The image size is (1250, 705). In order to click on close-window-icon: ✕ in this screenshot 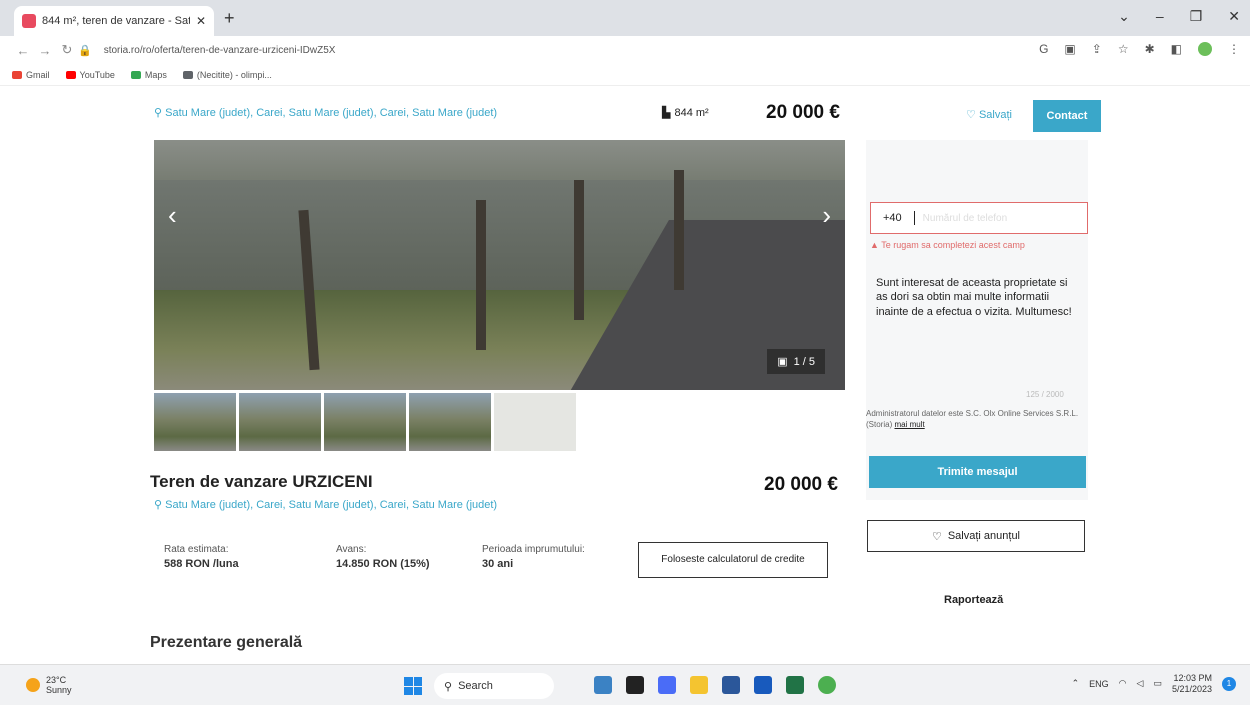, I will do `click(1234, 16)`.